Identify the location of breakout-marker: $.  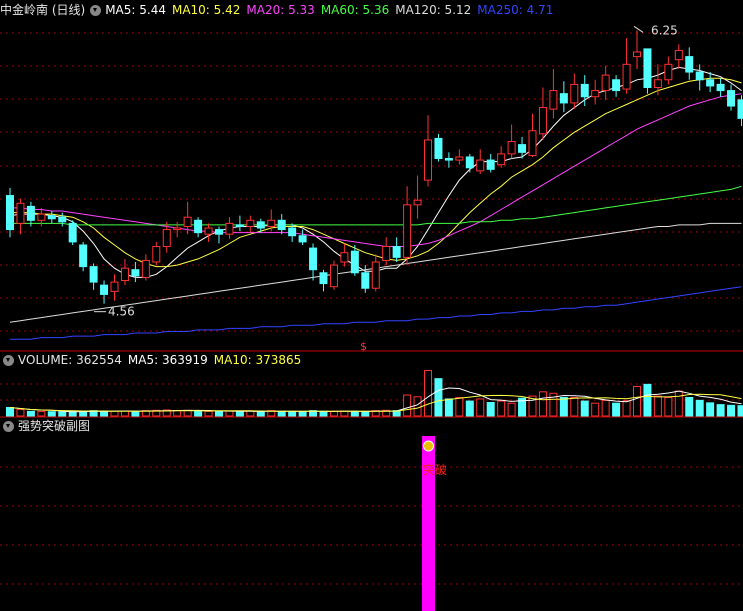
(363, 346).